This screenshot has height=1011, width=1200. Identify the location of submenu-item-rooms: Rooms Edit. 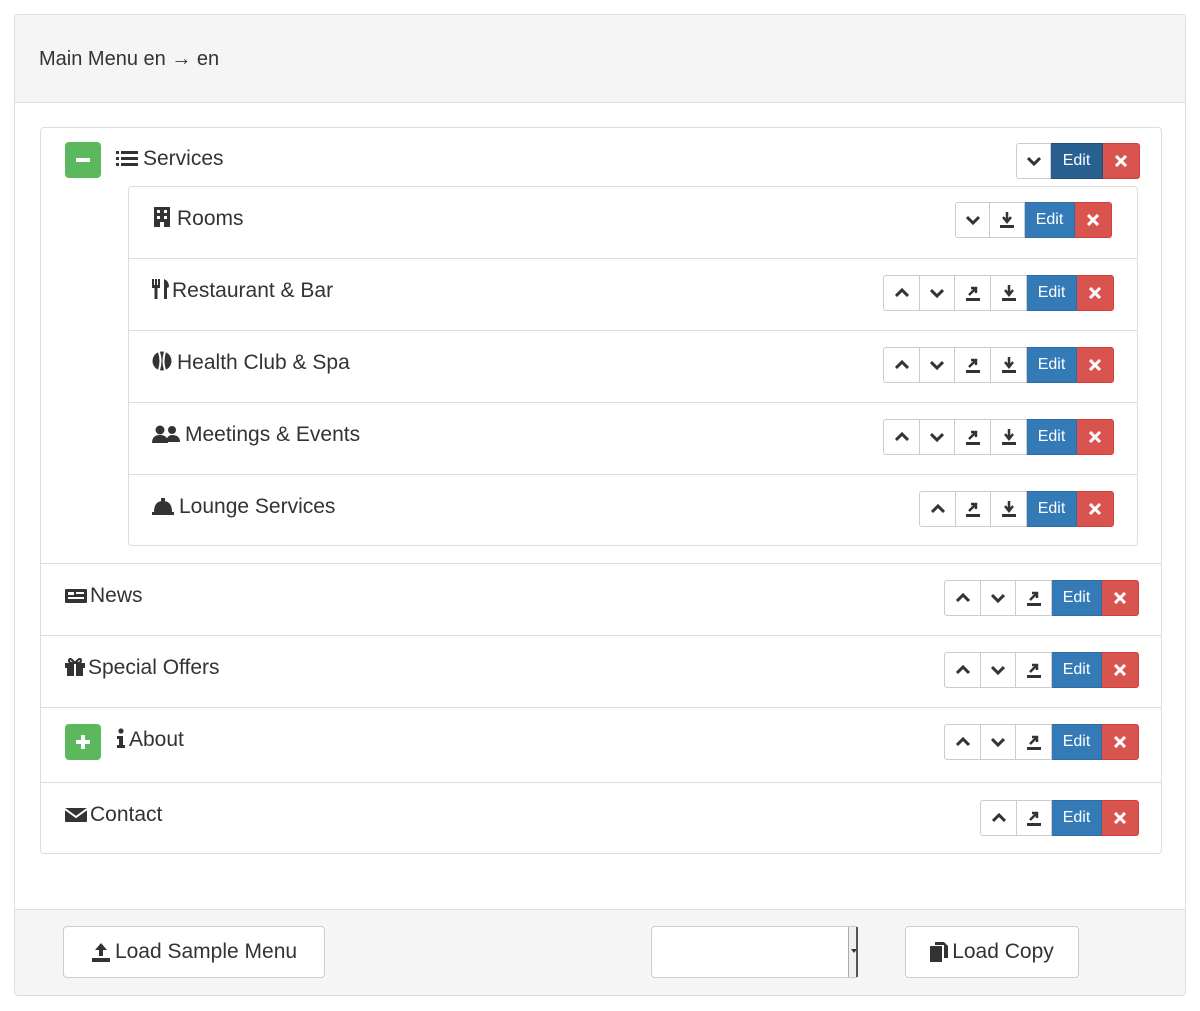
(633, 222).